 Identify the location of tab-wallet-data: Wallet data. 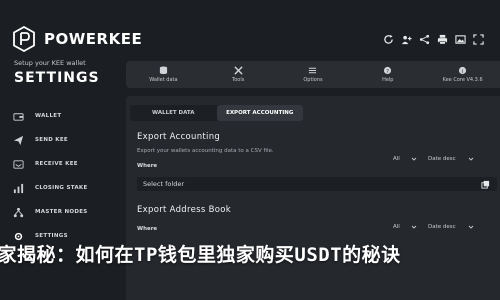
(163, 74).